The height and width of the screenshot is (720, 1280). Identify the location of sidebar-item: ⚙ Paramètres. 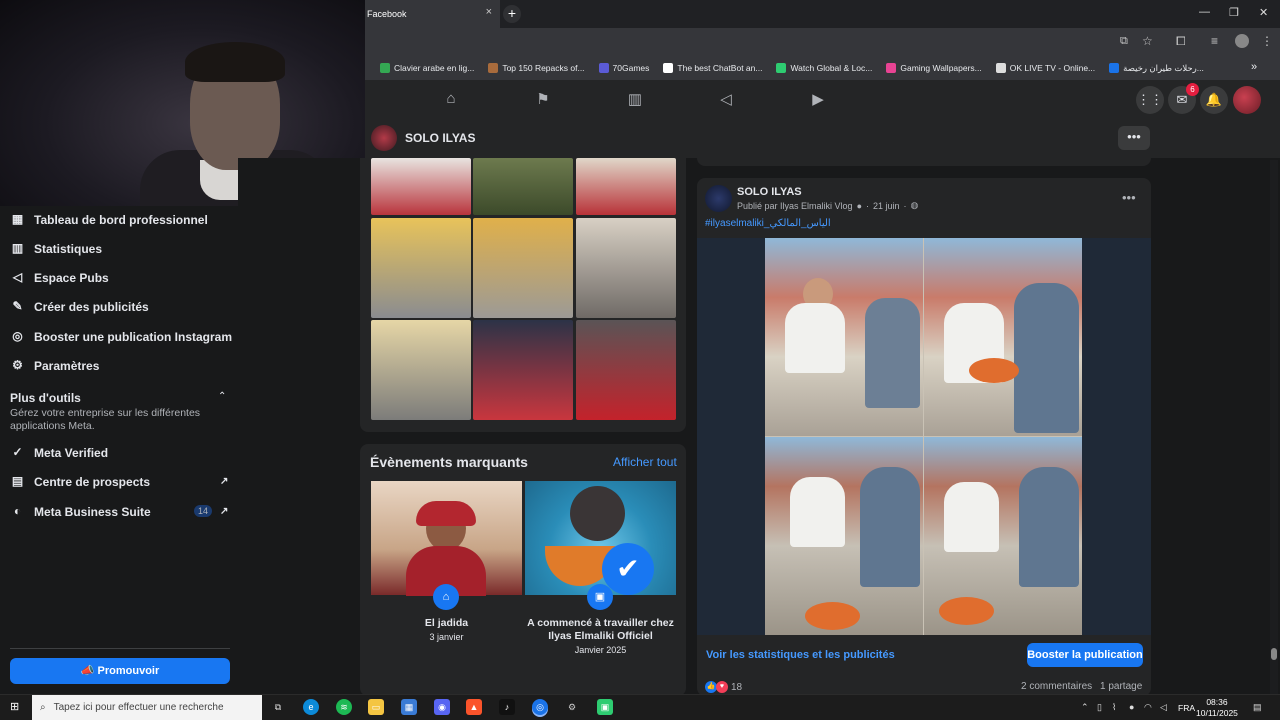
(54, 365).